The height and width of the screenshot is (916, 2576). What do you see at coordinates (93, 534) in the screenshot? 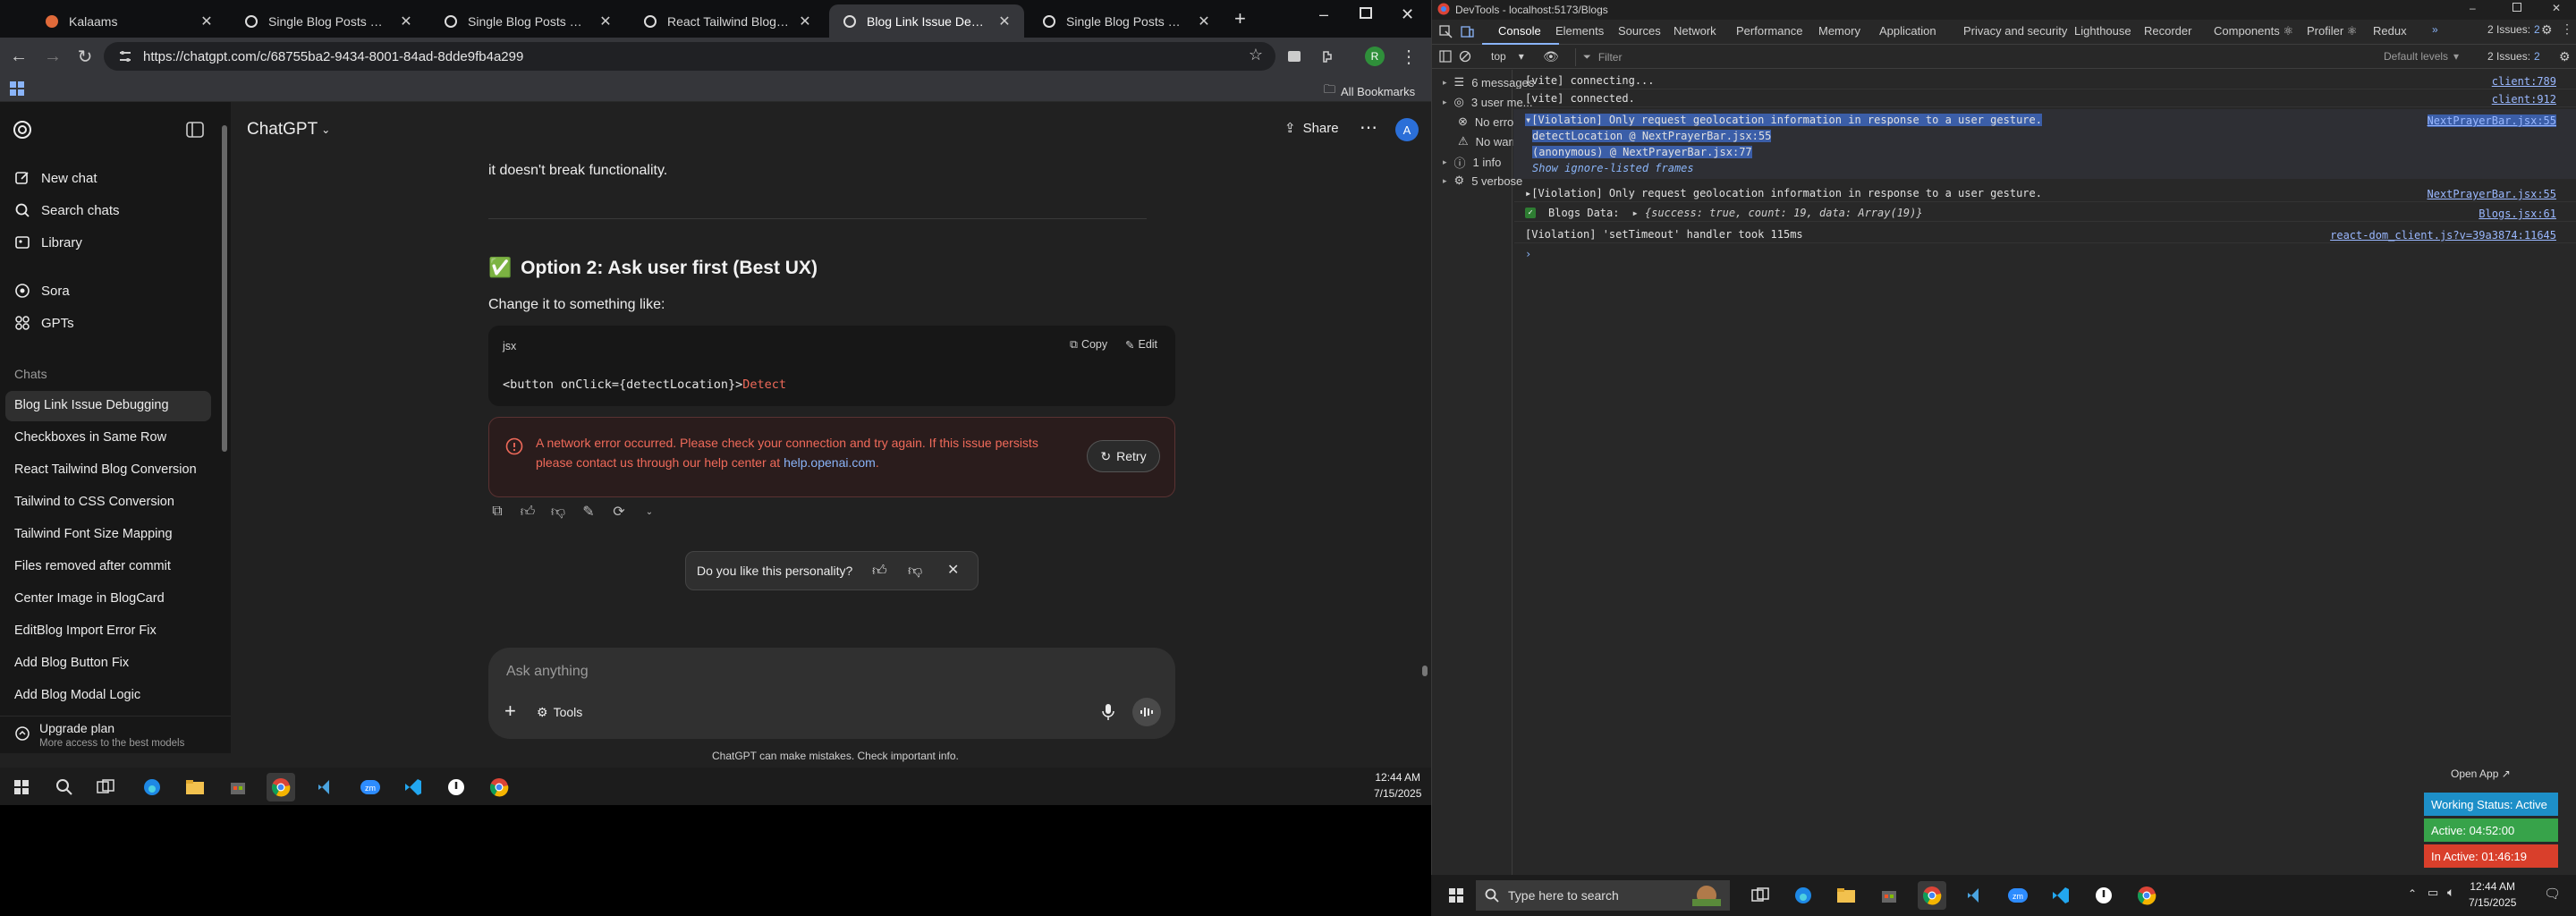
I see `chat-item: Tailwind Font Size Mapping` at bounding box center [93, 534].